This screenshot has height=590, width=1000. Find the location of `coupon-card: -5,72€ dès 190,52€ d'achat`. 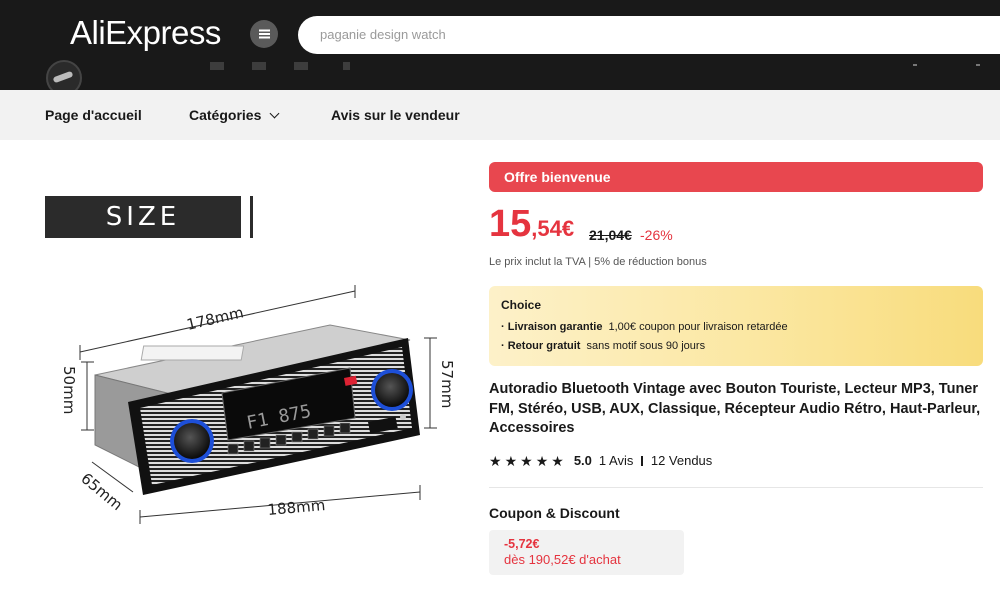

coupon-card: -5,72€ dès 190,52€ d'achat is located at coordinates (586, 552).